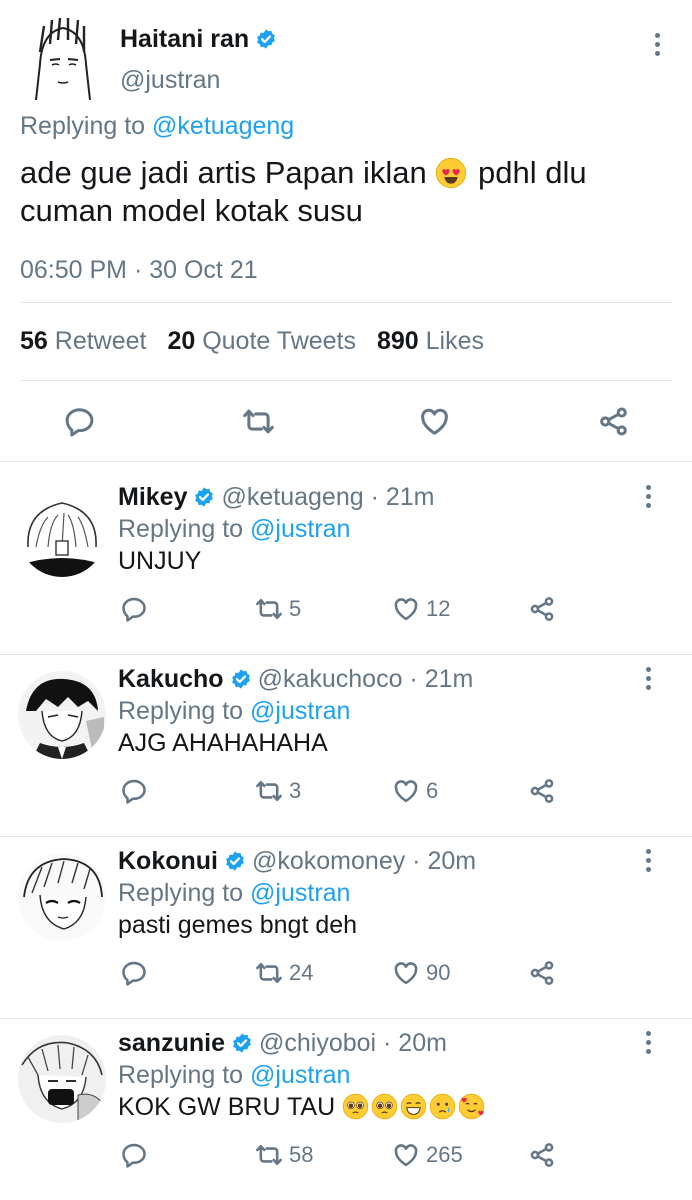  What do you see at coordinates (413, 1106) in the screenshot?
I see `grinning-squint-emoji-icon` at bounding box center [413, 1106].